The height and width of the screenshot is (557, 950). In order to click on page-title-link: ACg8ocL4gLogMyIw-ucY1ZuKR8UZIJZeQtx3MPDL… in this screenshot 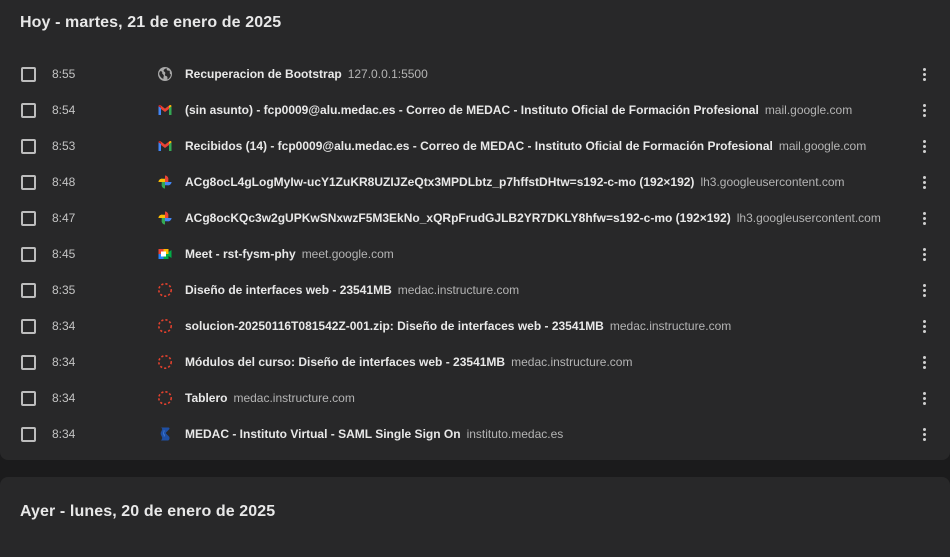, I will do `click(439, 182)`.